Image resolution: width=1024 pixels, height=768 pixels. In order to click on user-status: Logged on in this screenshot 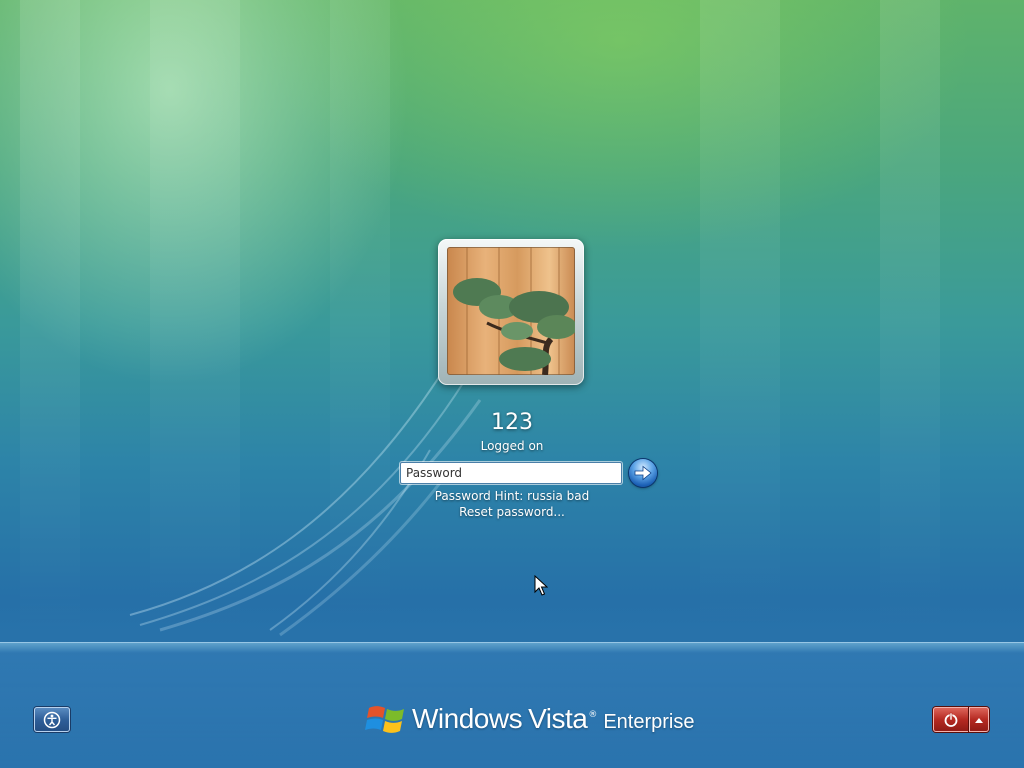, I will do `click(512, 446)`.